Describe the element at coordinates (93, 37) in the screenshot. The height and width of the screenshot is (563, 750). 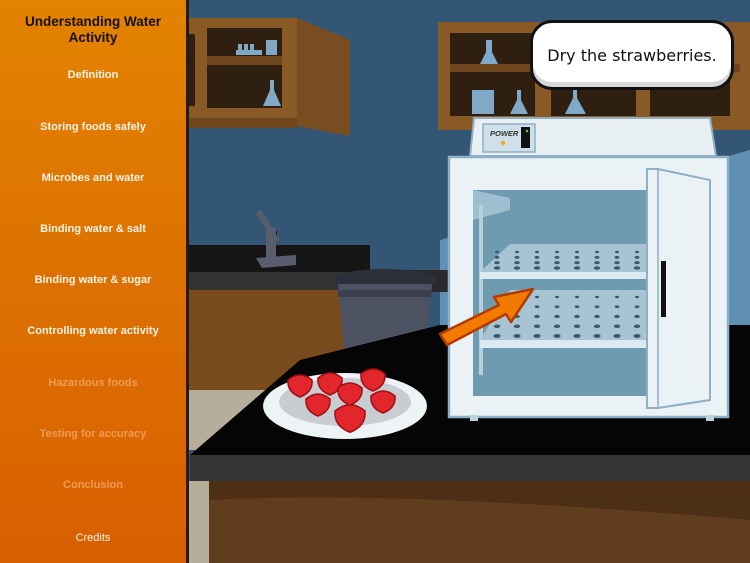
I see `app-title-line2: Activity` at that location.